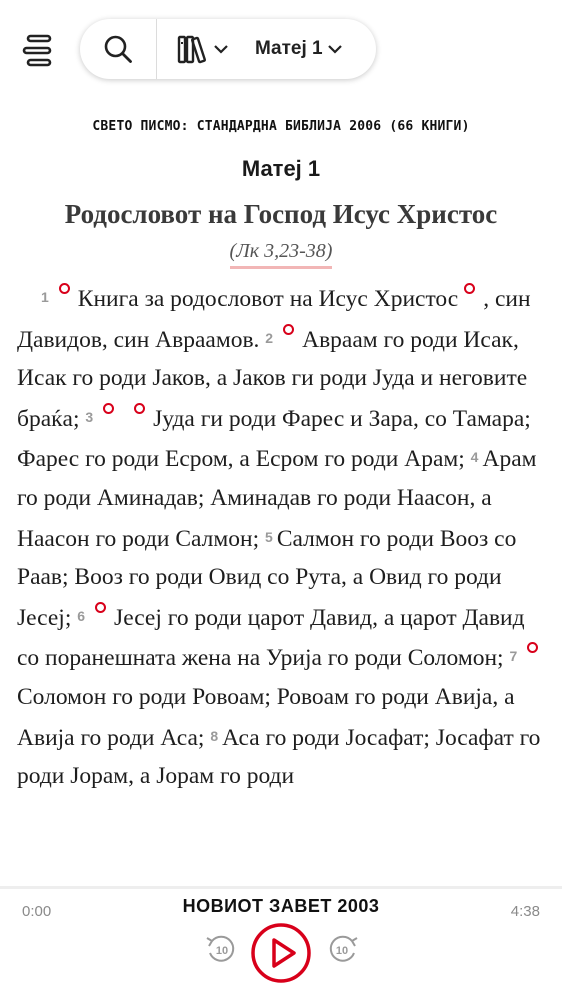  I want to click on verse-number: 5, so click(269, 537).